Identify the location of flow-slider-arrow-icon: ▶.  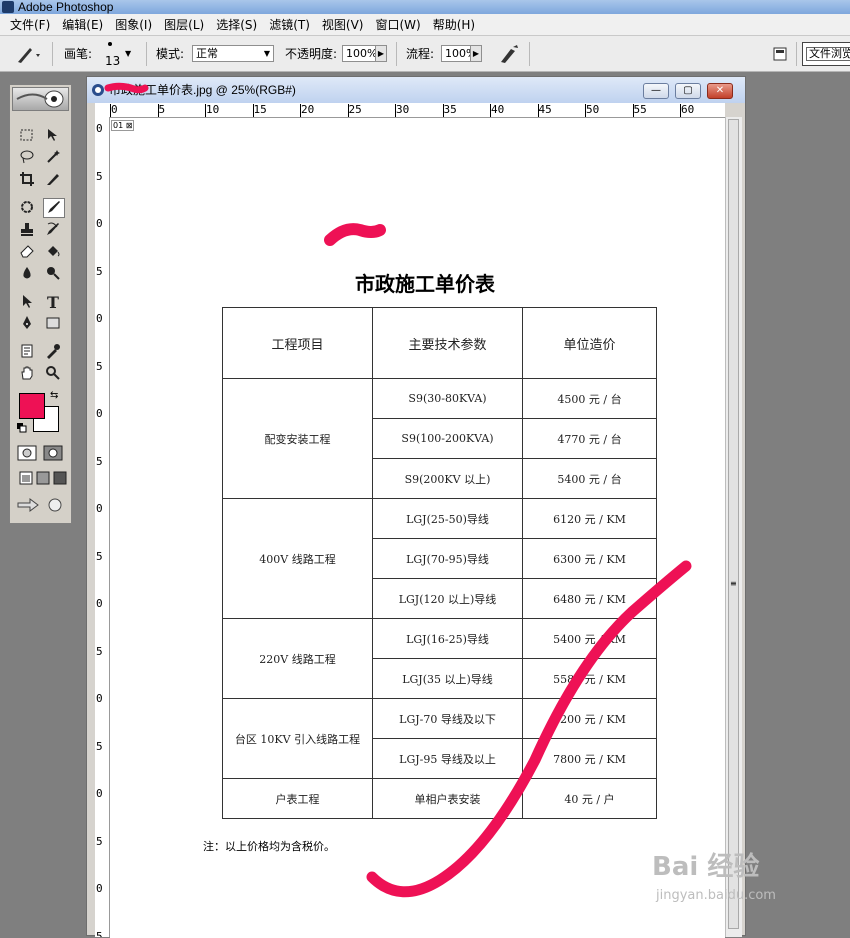
(476, 53).